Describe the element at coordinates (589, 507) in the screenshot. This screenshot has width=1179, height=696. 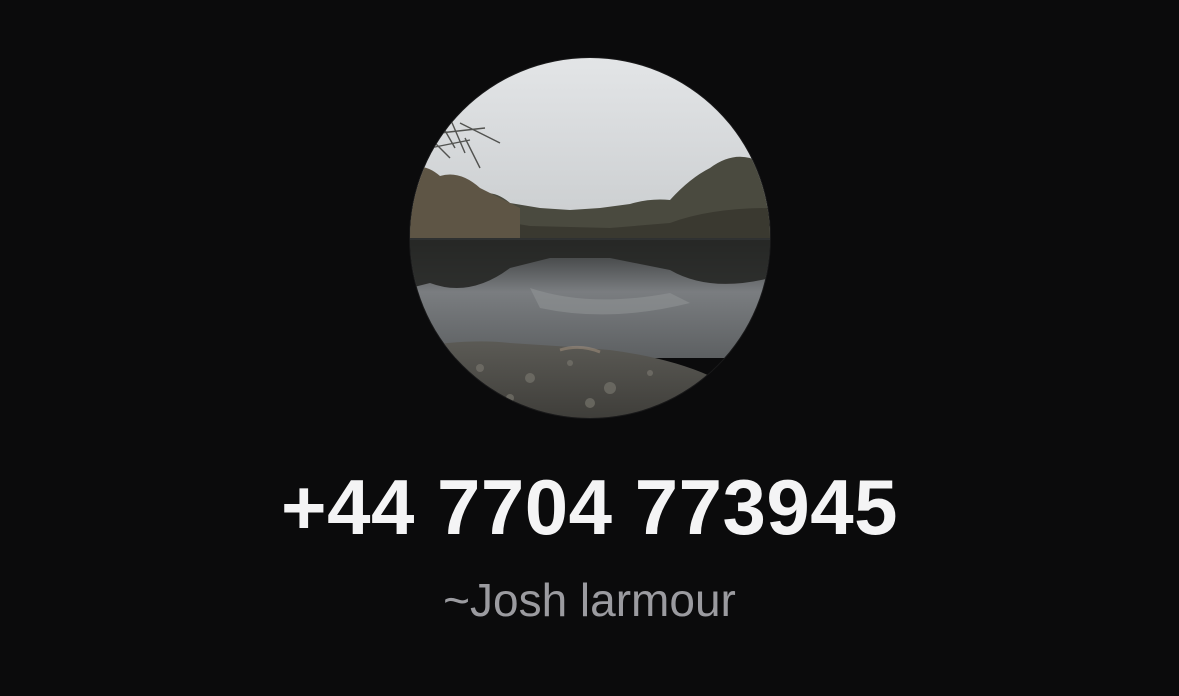
I see `phone-number: +44 7704 773945` at that location.